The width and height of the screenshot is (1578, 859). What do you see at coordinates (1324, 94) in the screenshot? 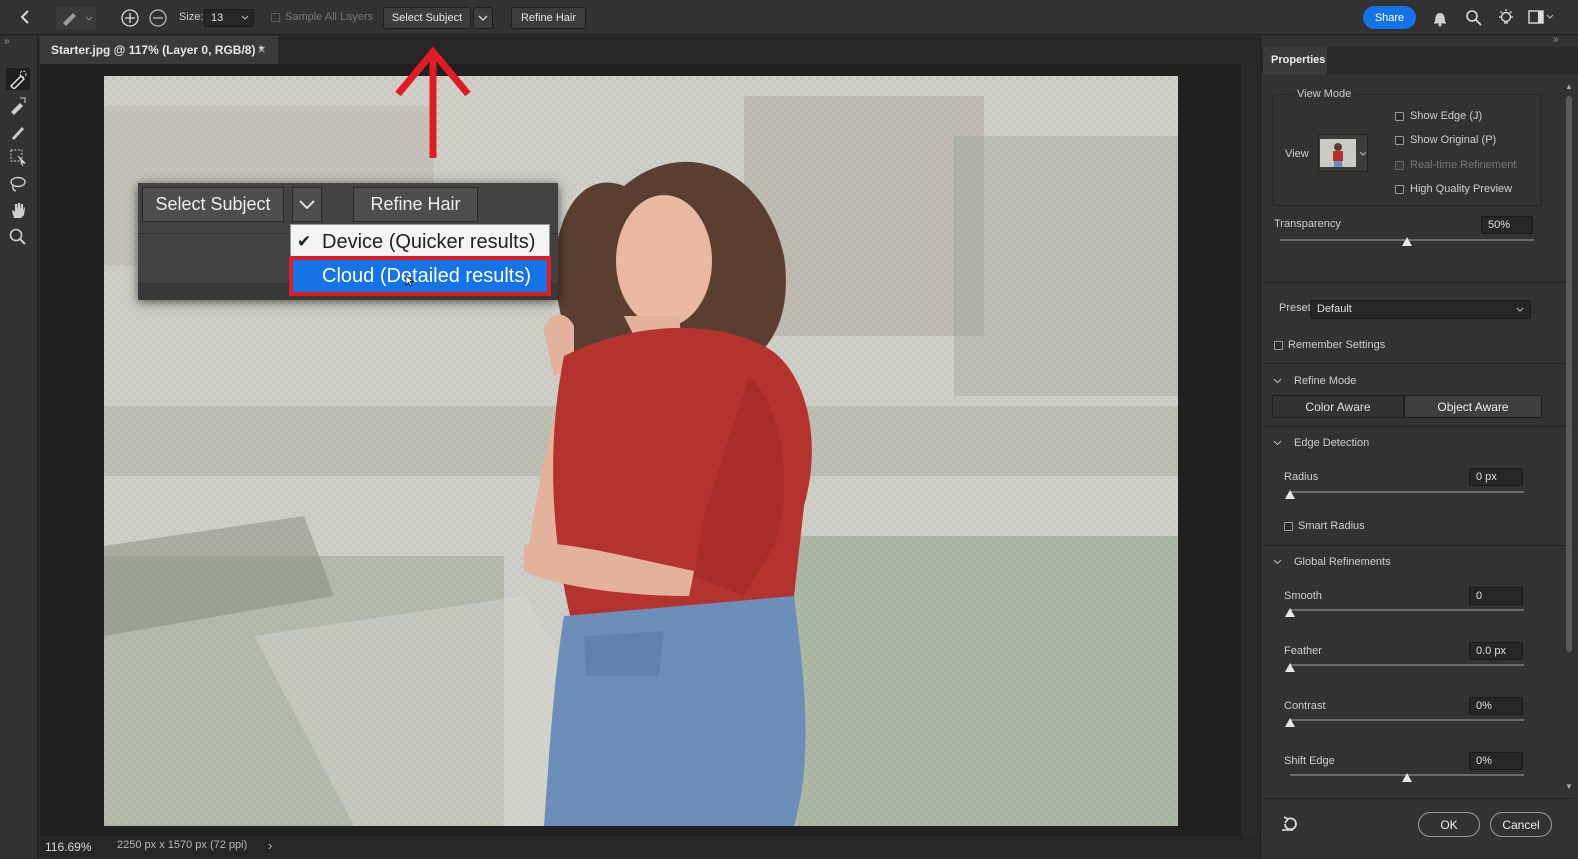
I see `view-mode-label: View Mode` at bounding box center [1324, 94].